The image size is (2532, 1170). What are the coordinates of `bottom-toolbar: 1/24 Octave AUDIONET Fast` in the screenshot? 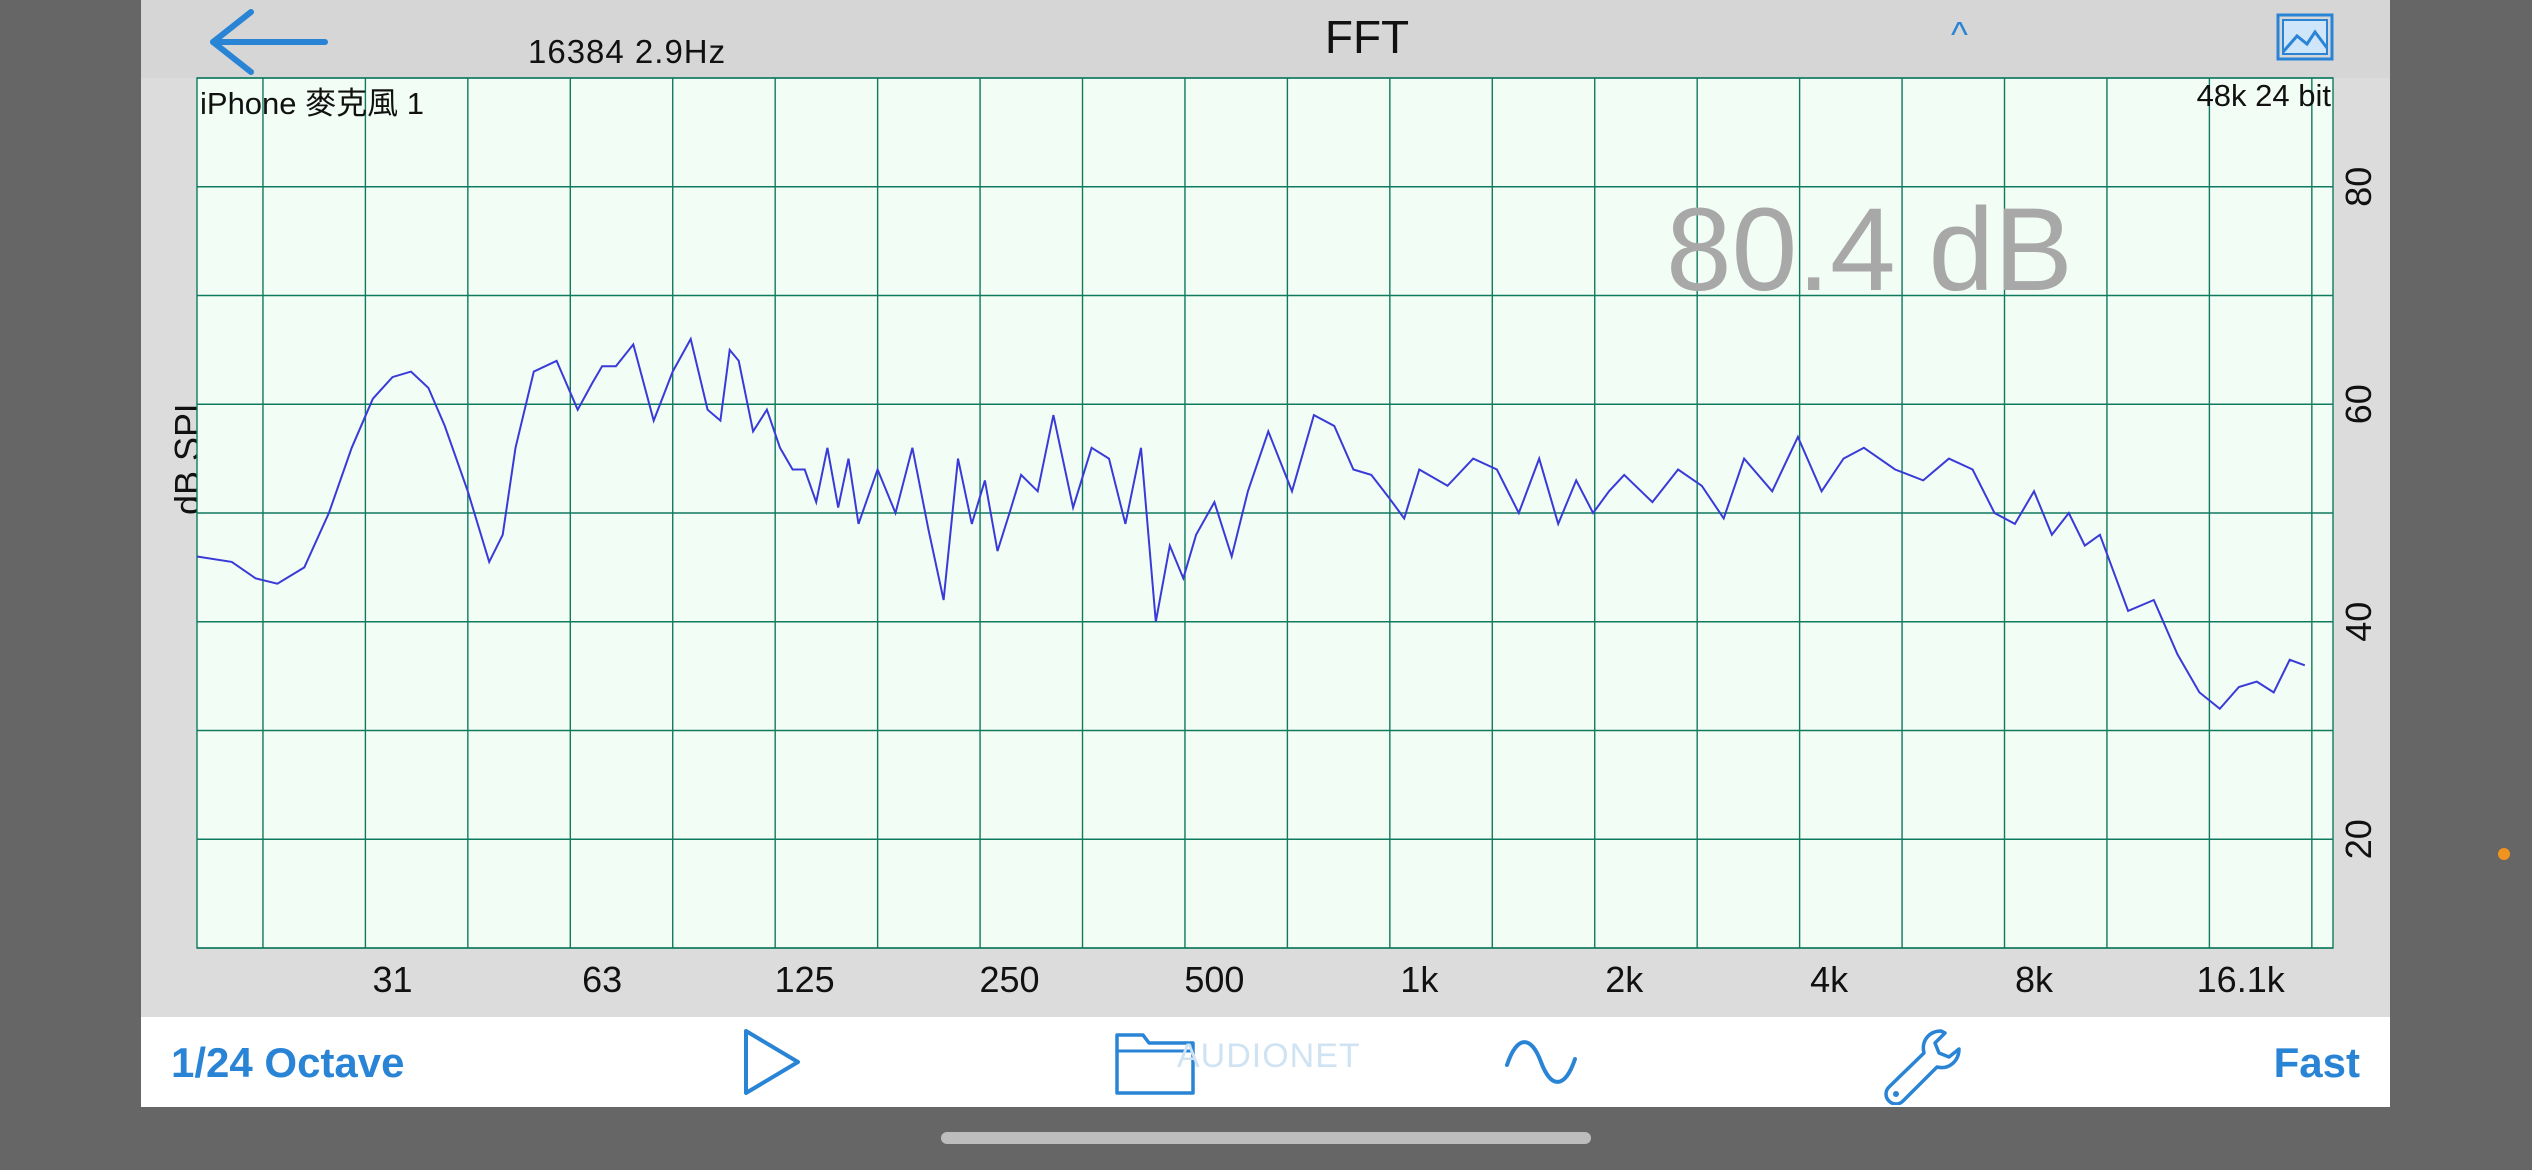 It's located at (1265, 1062).